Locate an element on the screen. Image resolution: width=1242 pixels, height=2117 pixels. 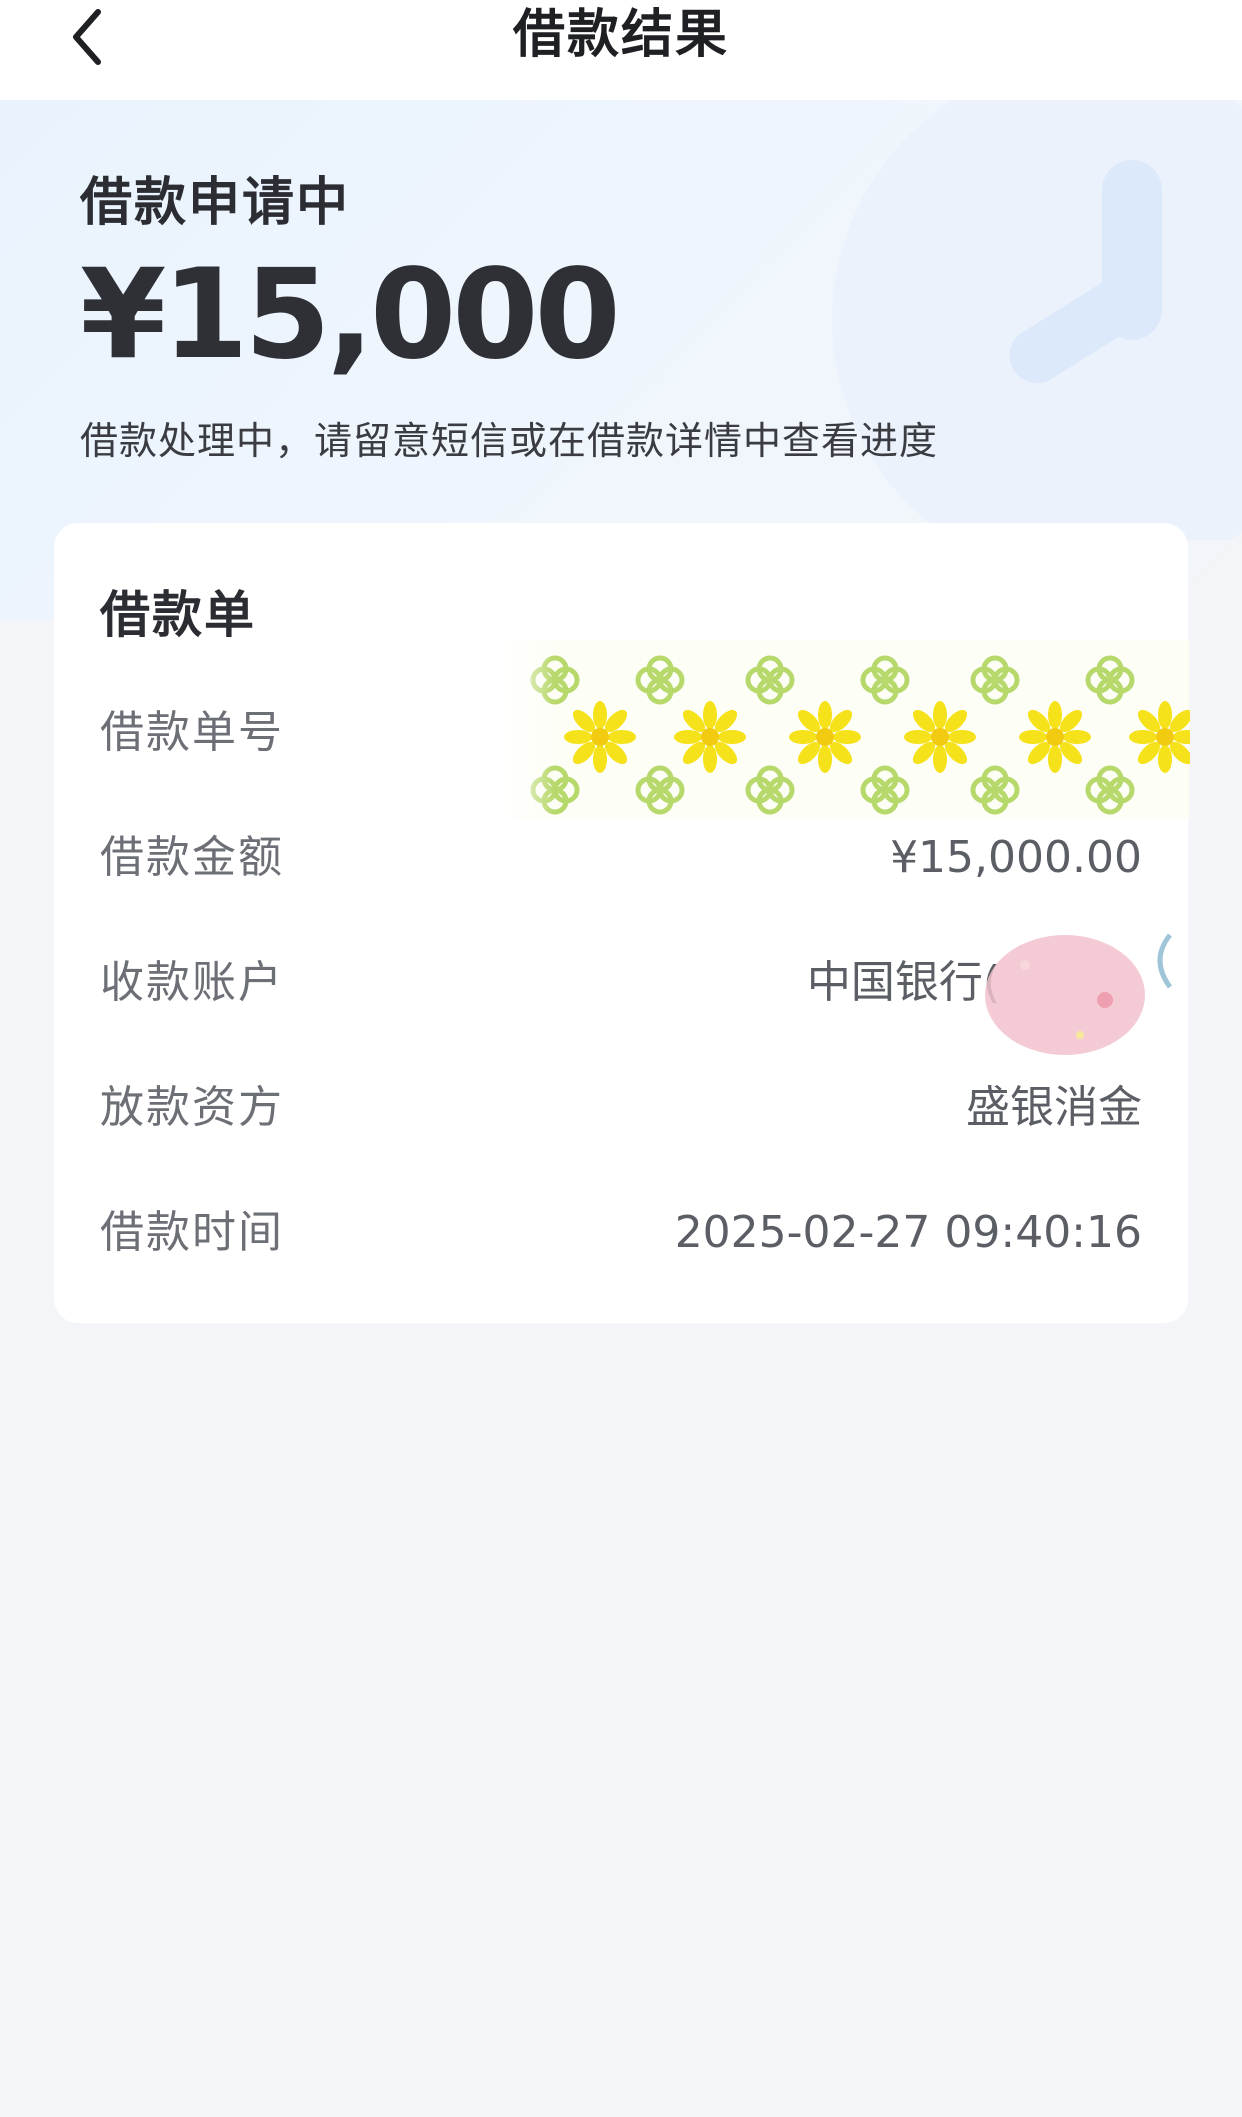
receiving-account-label: 收款账户 is located at coordinates (192, 982).